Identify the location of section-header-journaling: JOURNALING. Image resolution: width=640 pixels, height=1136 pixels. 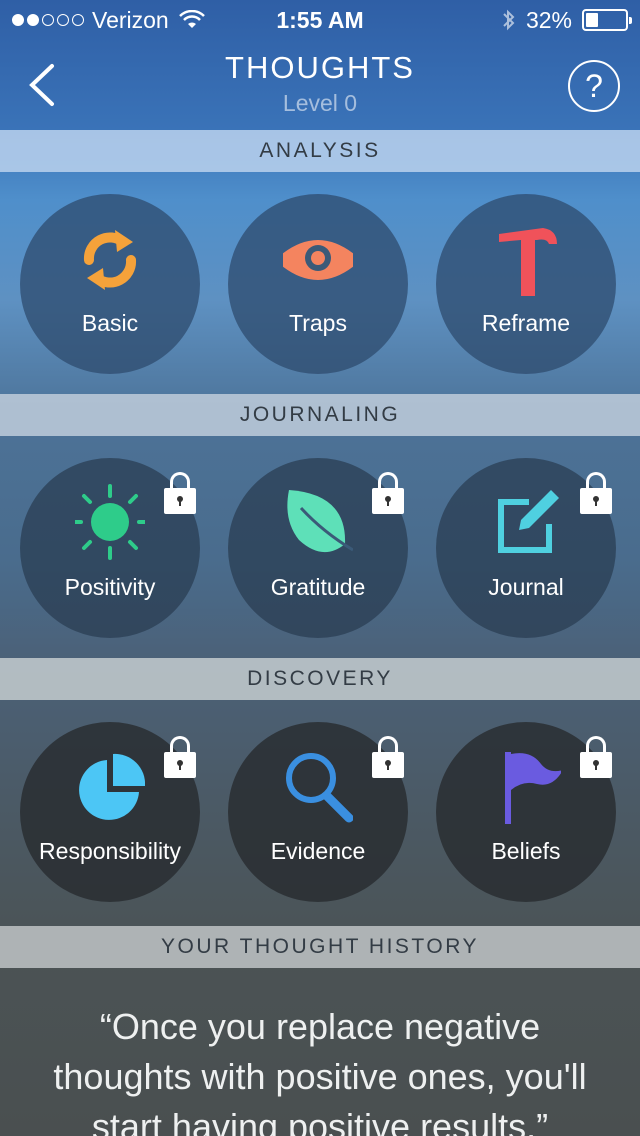
(320, 415).